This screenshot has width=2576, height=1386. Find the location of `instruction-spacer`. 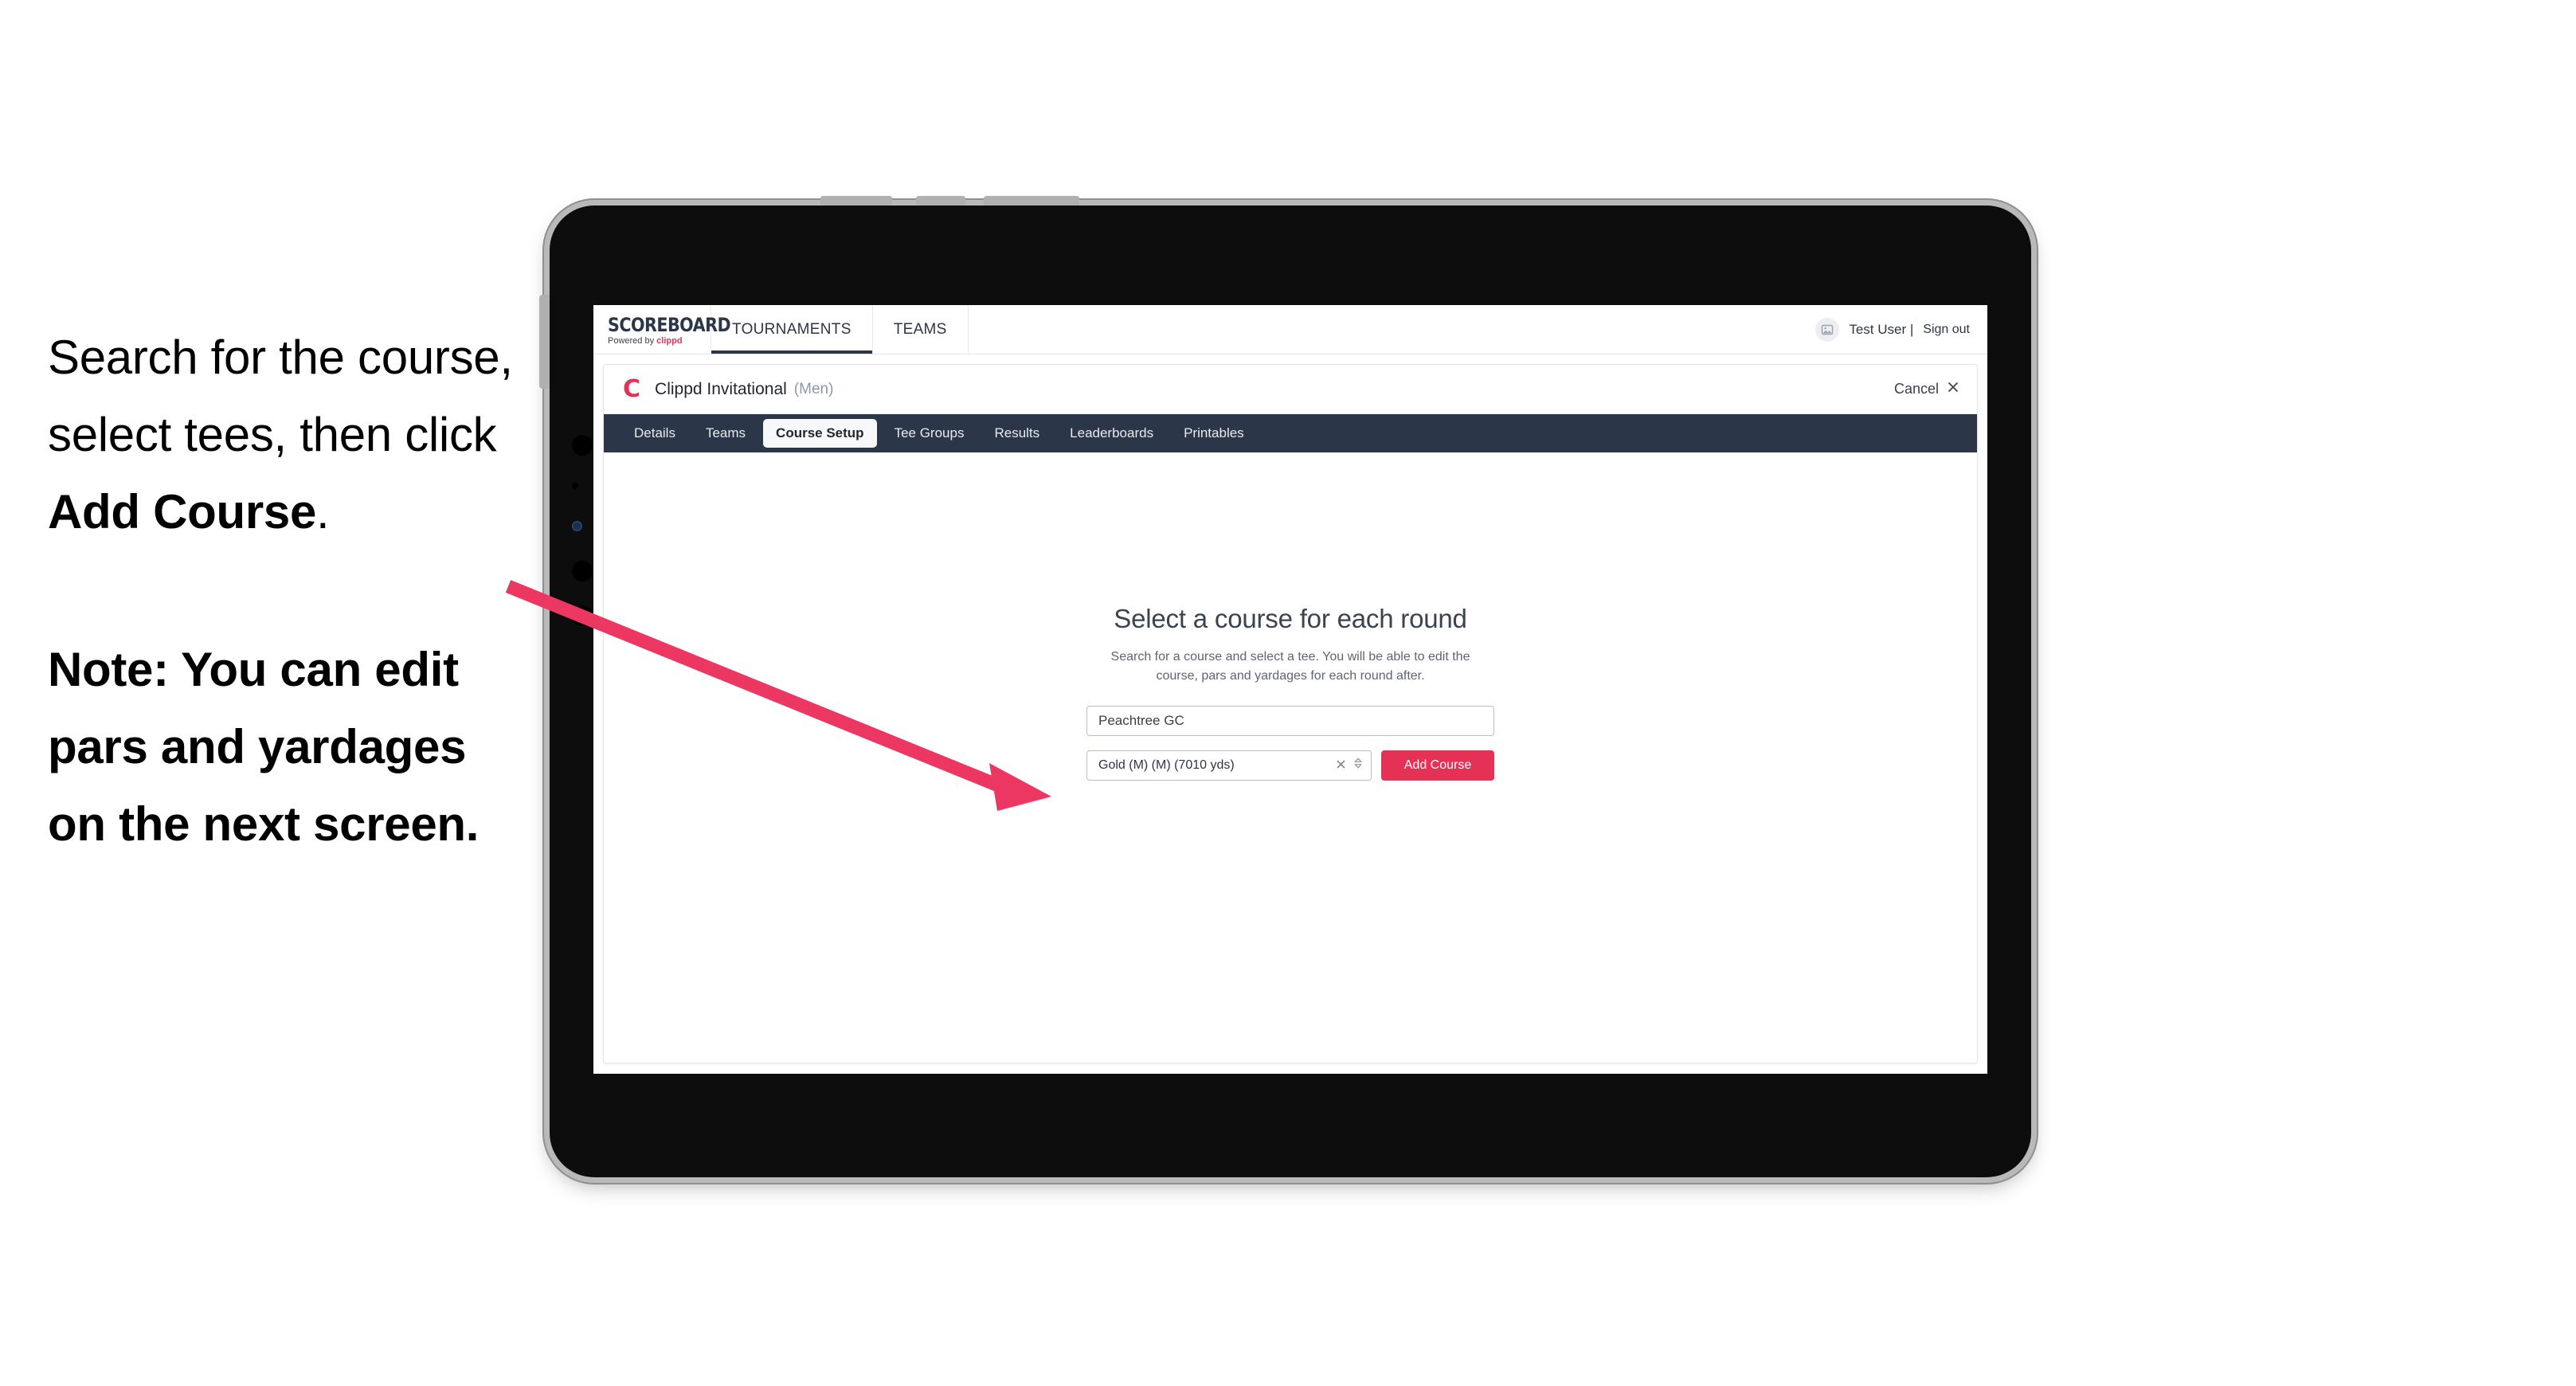

instruction-spacer is located at coordinates (291, 591).